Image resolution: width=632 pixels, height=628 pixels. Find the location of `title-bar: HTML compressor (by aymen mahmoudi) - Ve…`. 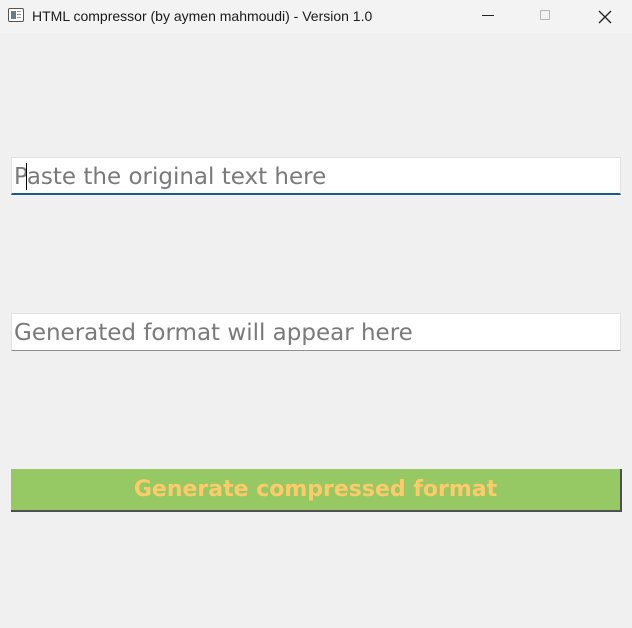

title-bar: HTML compressor (by aymen mahmoudi) - Ve… is located at coordinates (316, 16).